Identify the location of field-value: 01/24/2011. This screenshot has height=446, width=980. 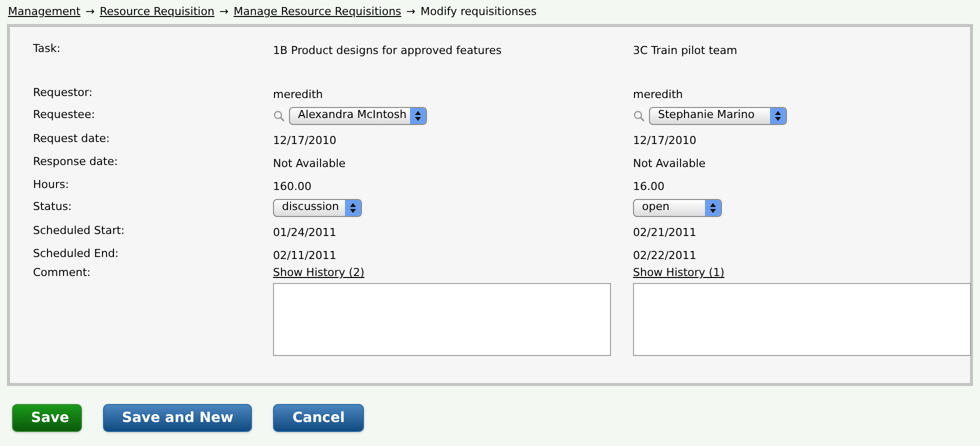
(304, 232).